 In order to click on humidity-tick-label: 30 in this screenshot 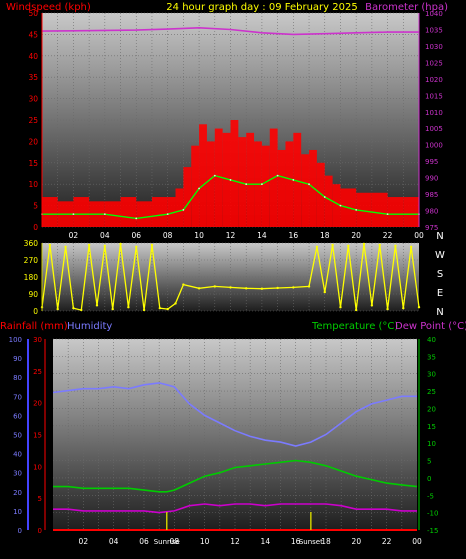, I will do `click(17, 474)`.